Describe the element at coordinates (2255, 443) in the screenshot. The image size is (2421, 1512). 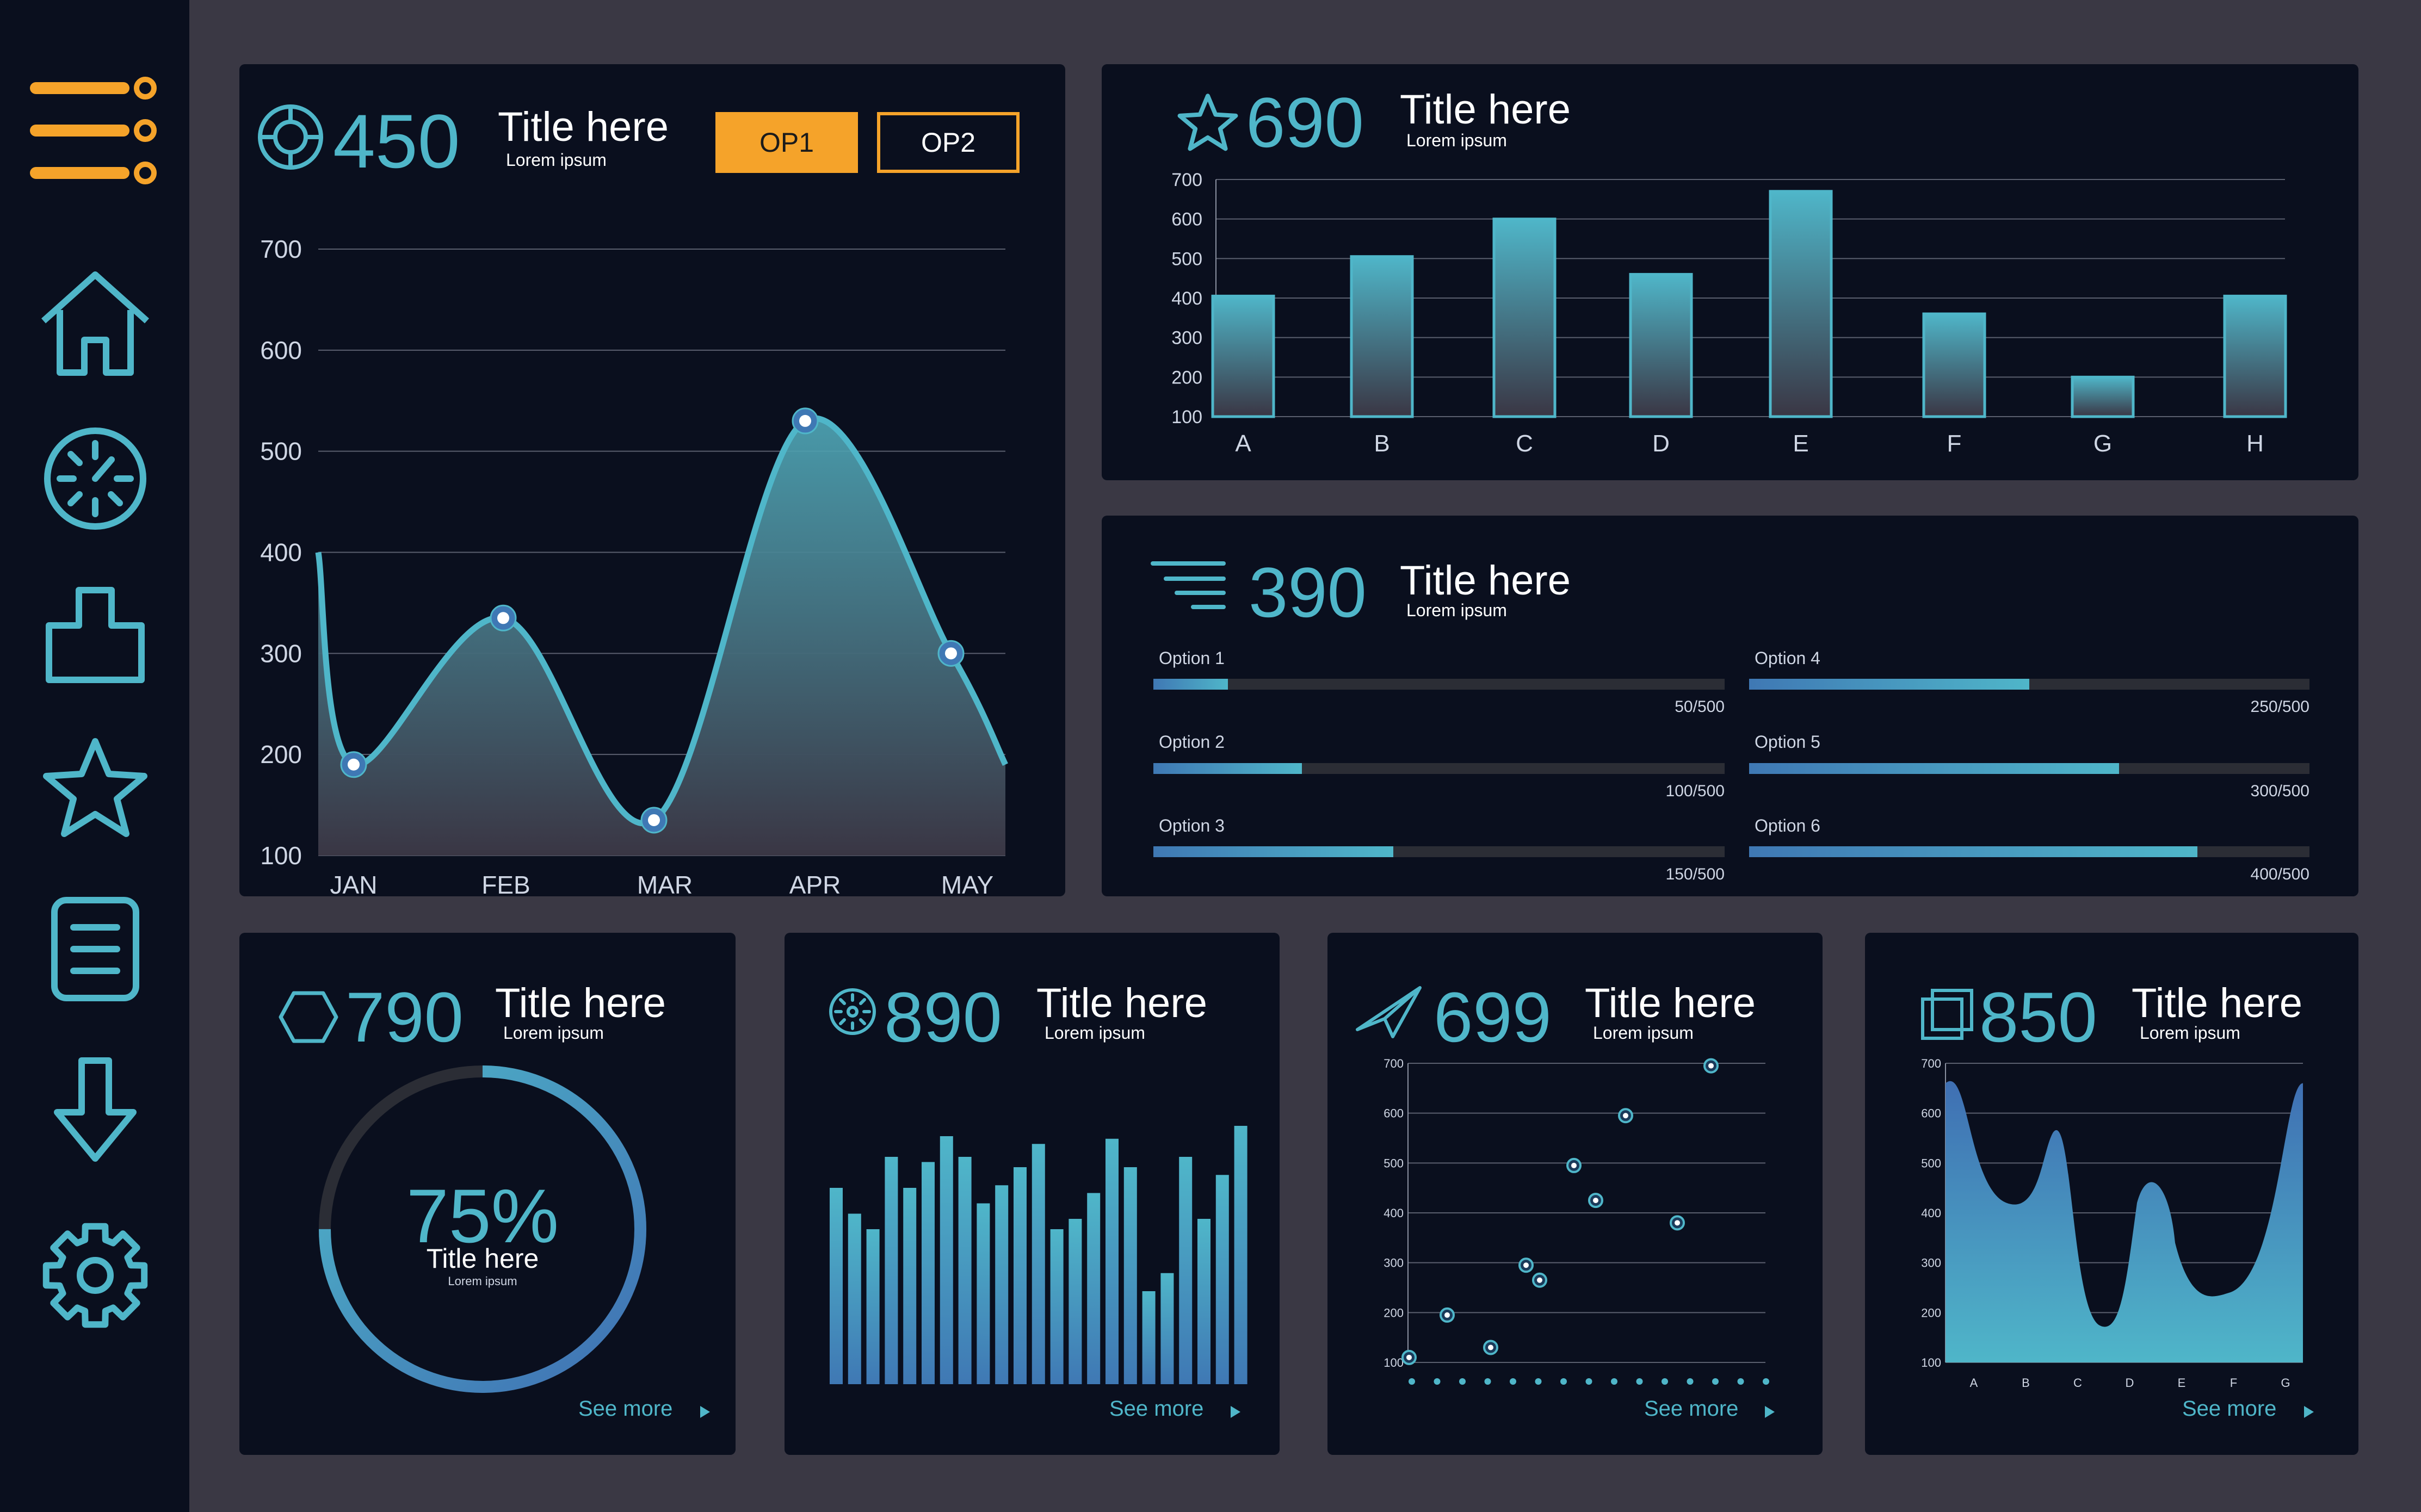
I see `x-tick-label: H` at that location.